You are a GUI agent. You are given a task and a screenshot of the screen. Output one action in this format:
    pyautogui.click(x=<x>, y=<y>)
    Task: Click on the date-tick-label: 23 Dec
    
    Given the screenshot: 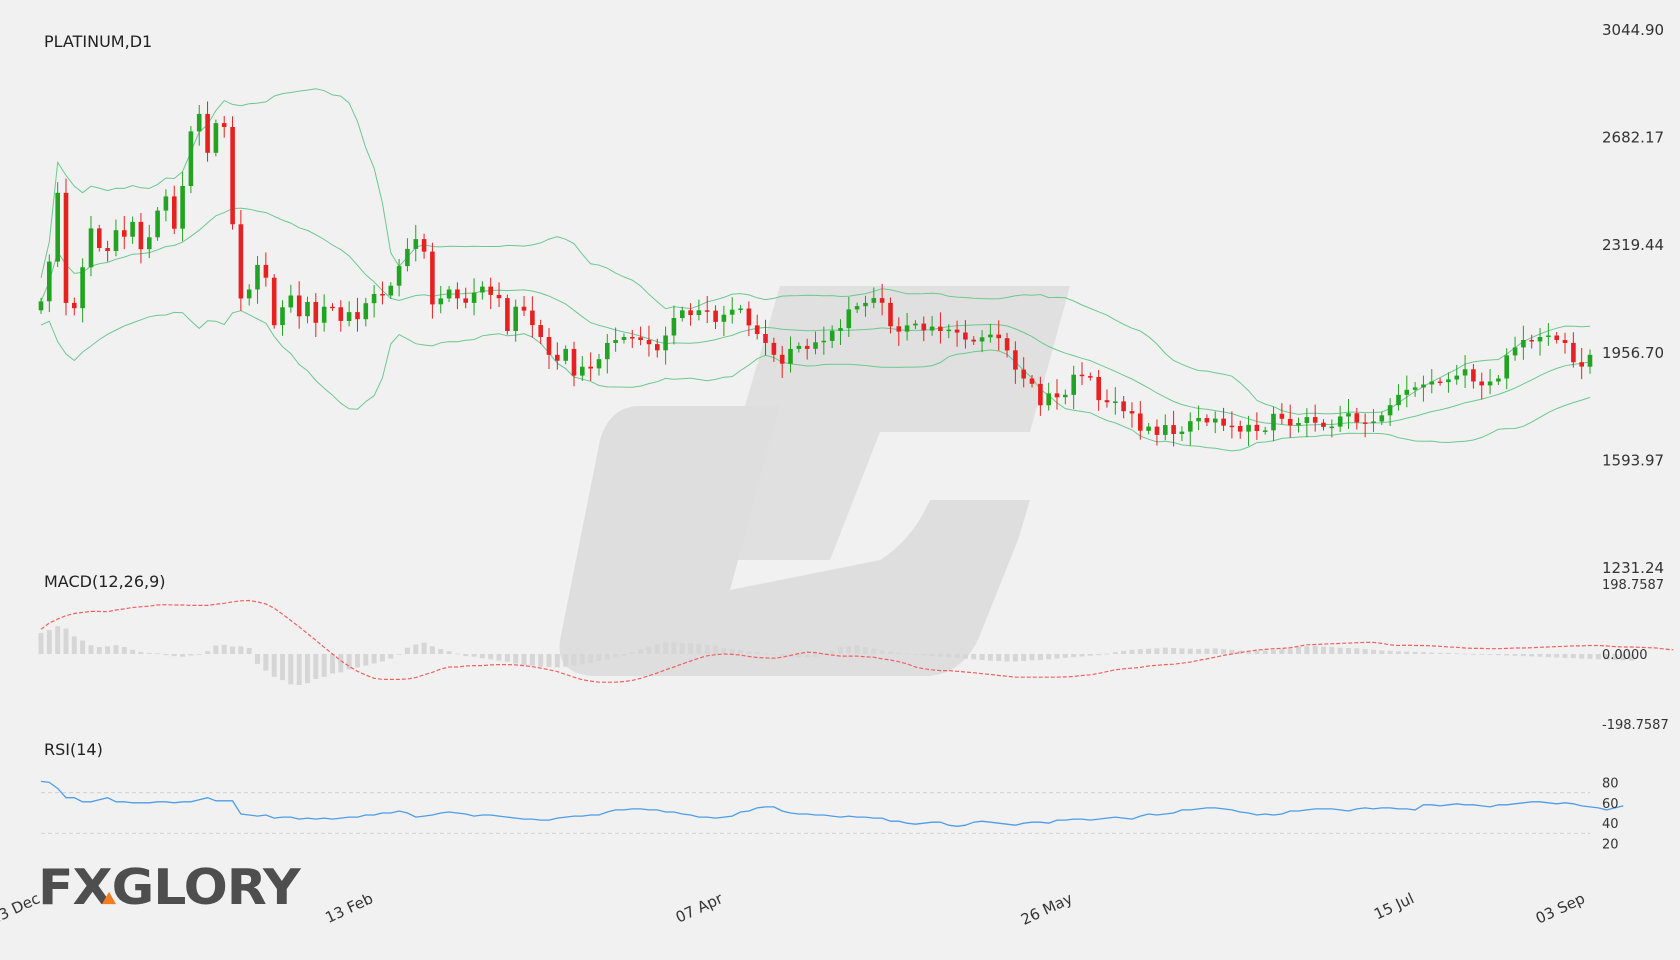 What is the action you would take?
    pyautogui.click(x=21, y=908)
    